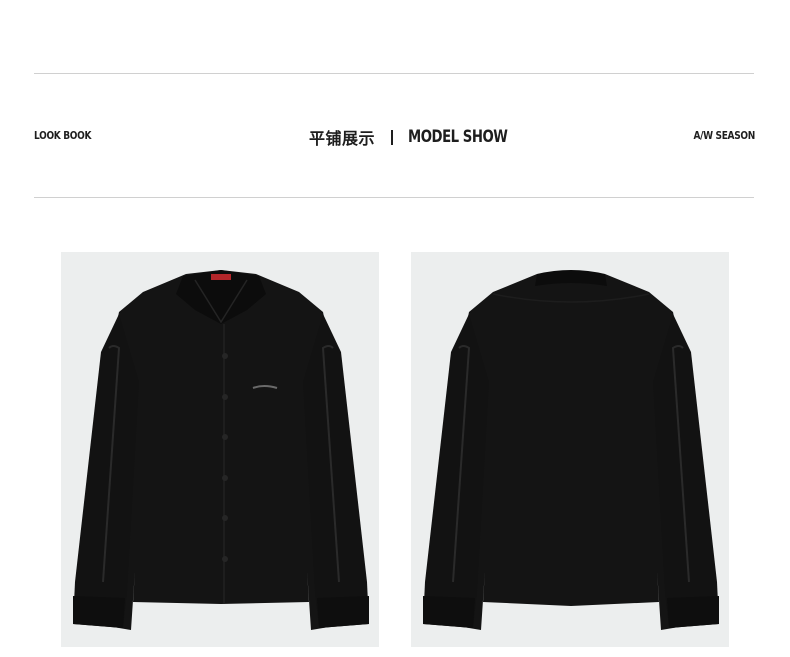  What do you see at coordinates (342, 138) in the screenshot?
I see `title-chinese: 平铺展示` at bounding box center [342, 138].